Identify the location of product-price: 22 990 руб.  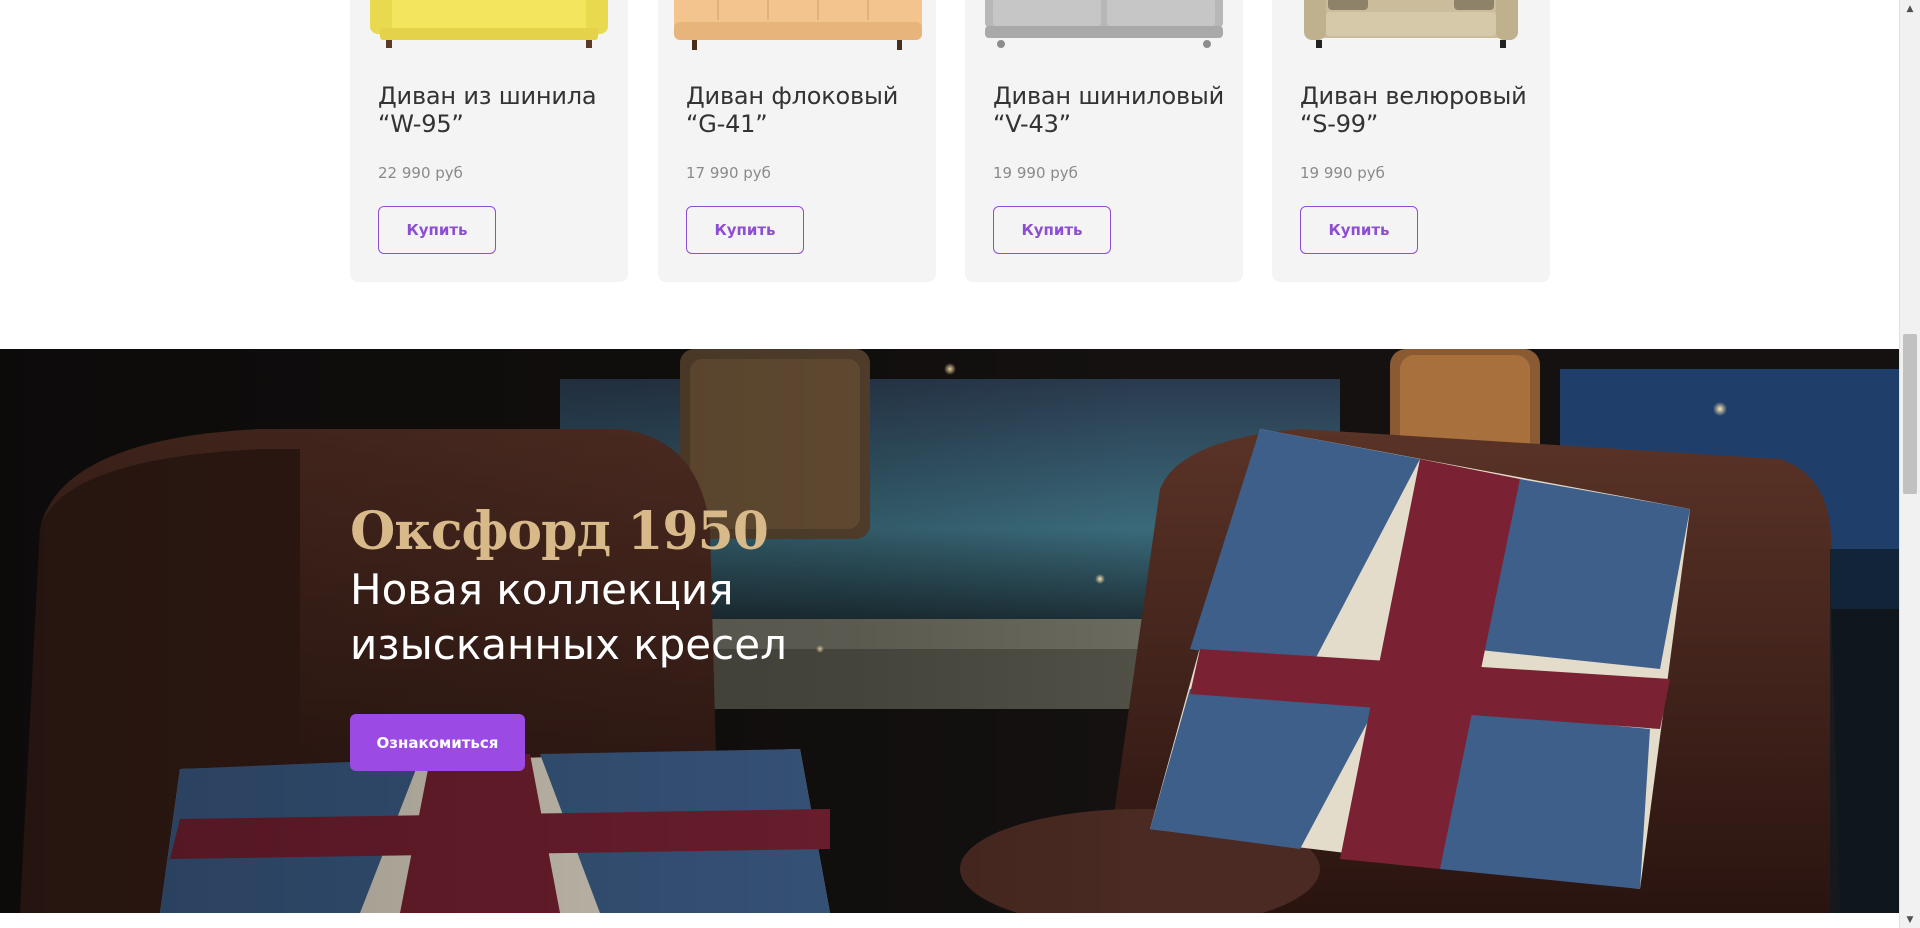
(420, 173).